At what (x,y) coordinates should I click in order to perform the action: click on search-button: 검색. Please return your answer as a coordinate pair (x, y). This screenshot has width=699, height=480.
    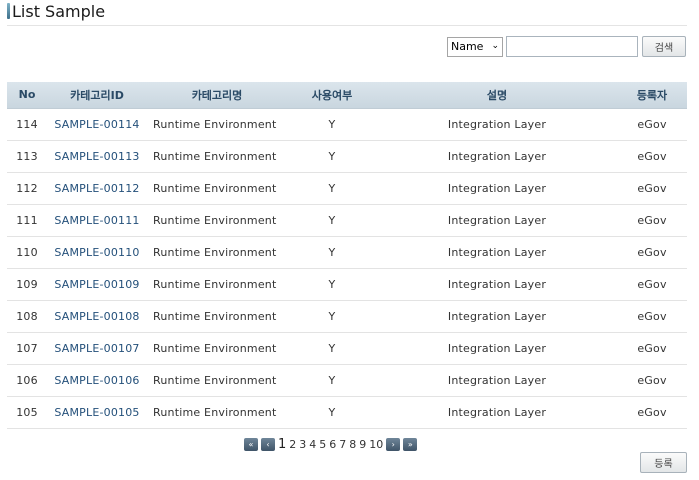
    Looking at the image, I should click on (664, 46).